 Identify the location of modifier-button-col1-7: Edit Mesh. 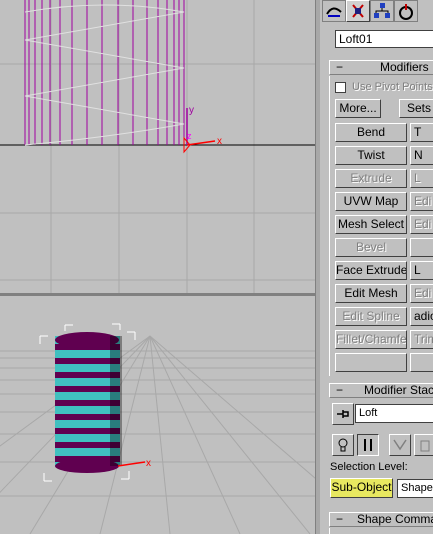
(371, 293).